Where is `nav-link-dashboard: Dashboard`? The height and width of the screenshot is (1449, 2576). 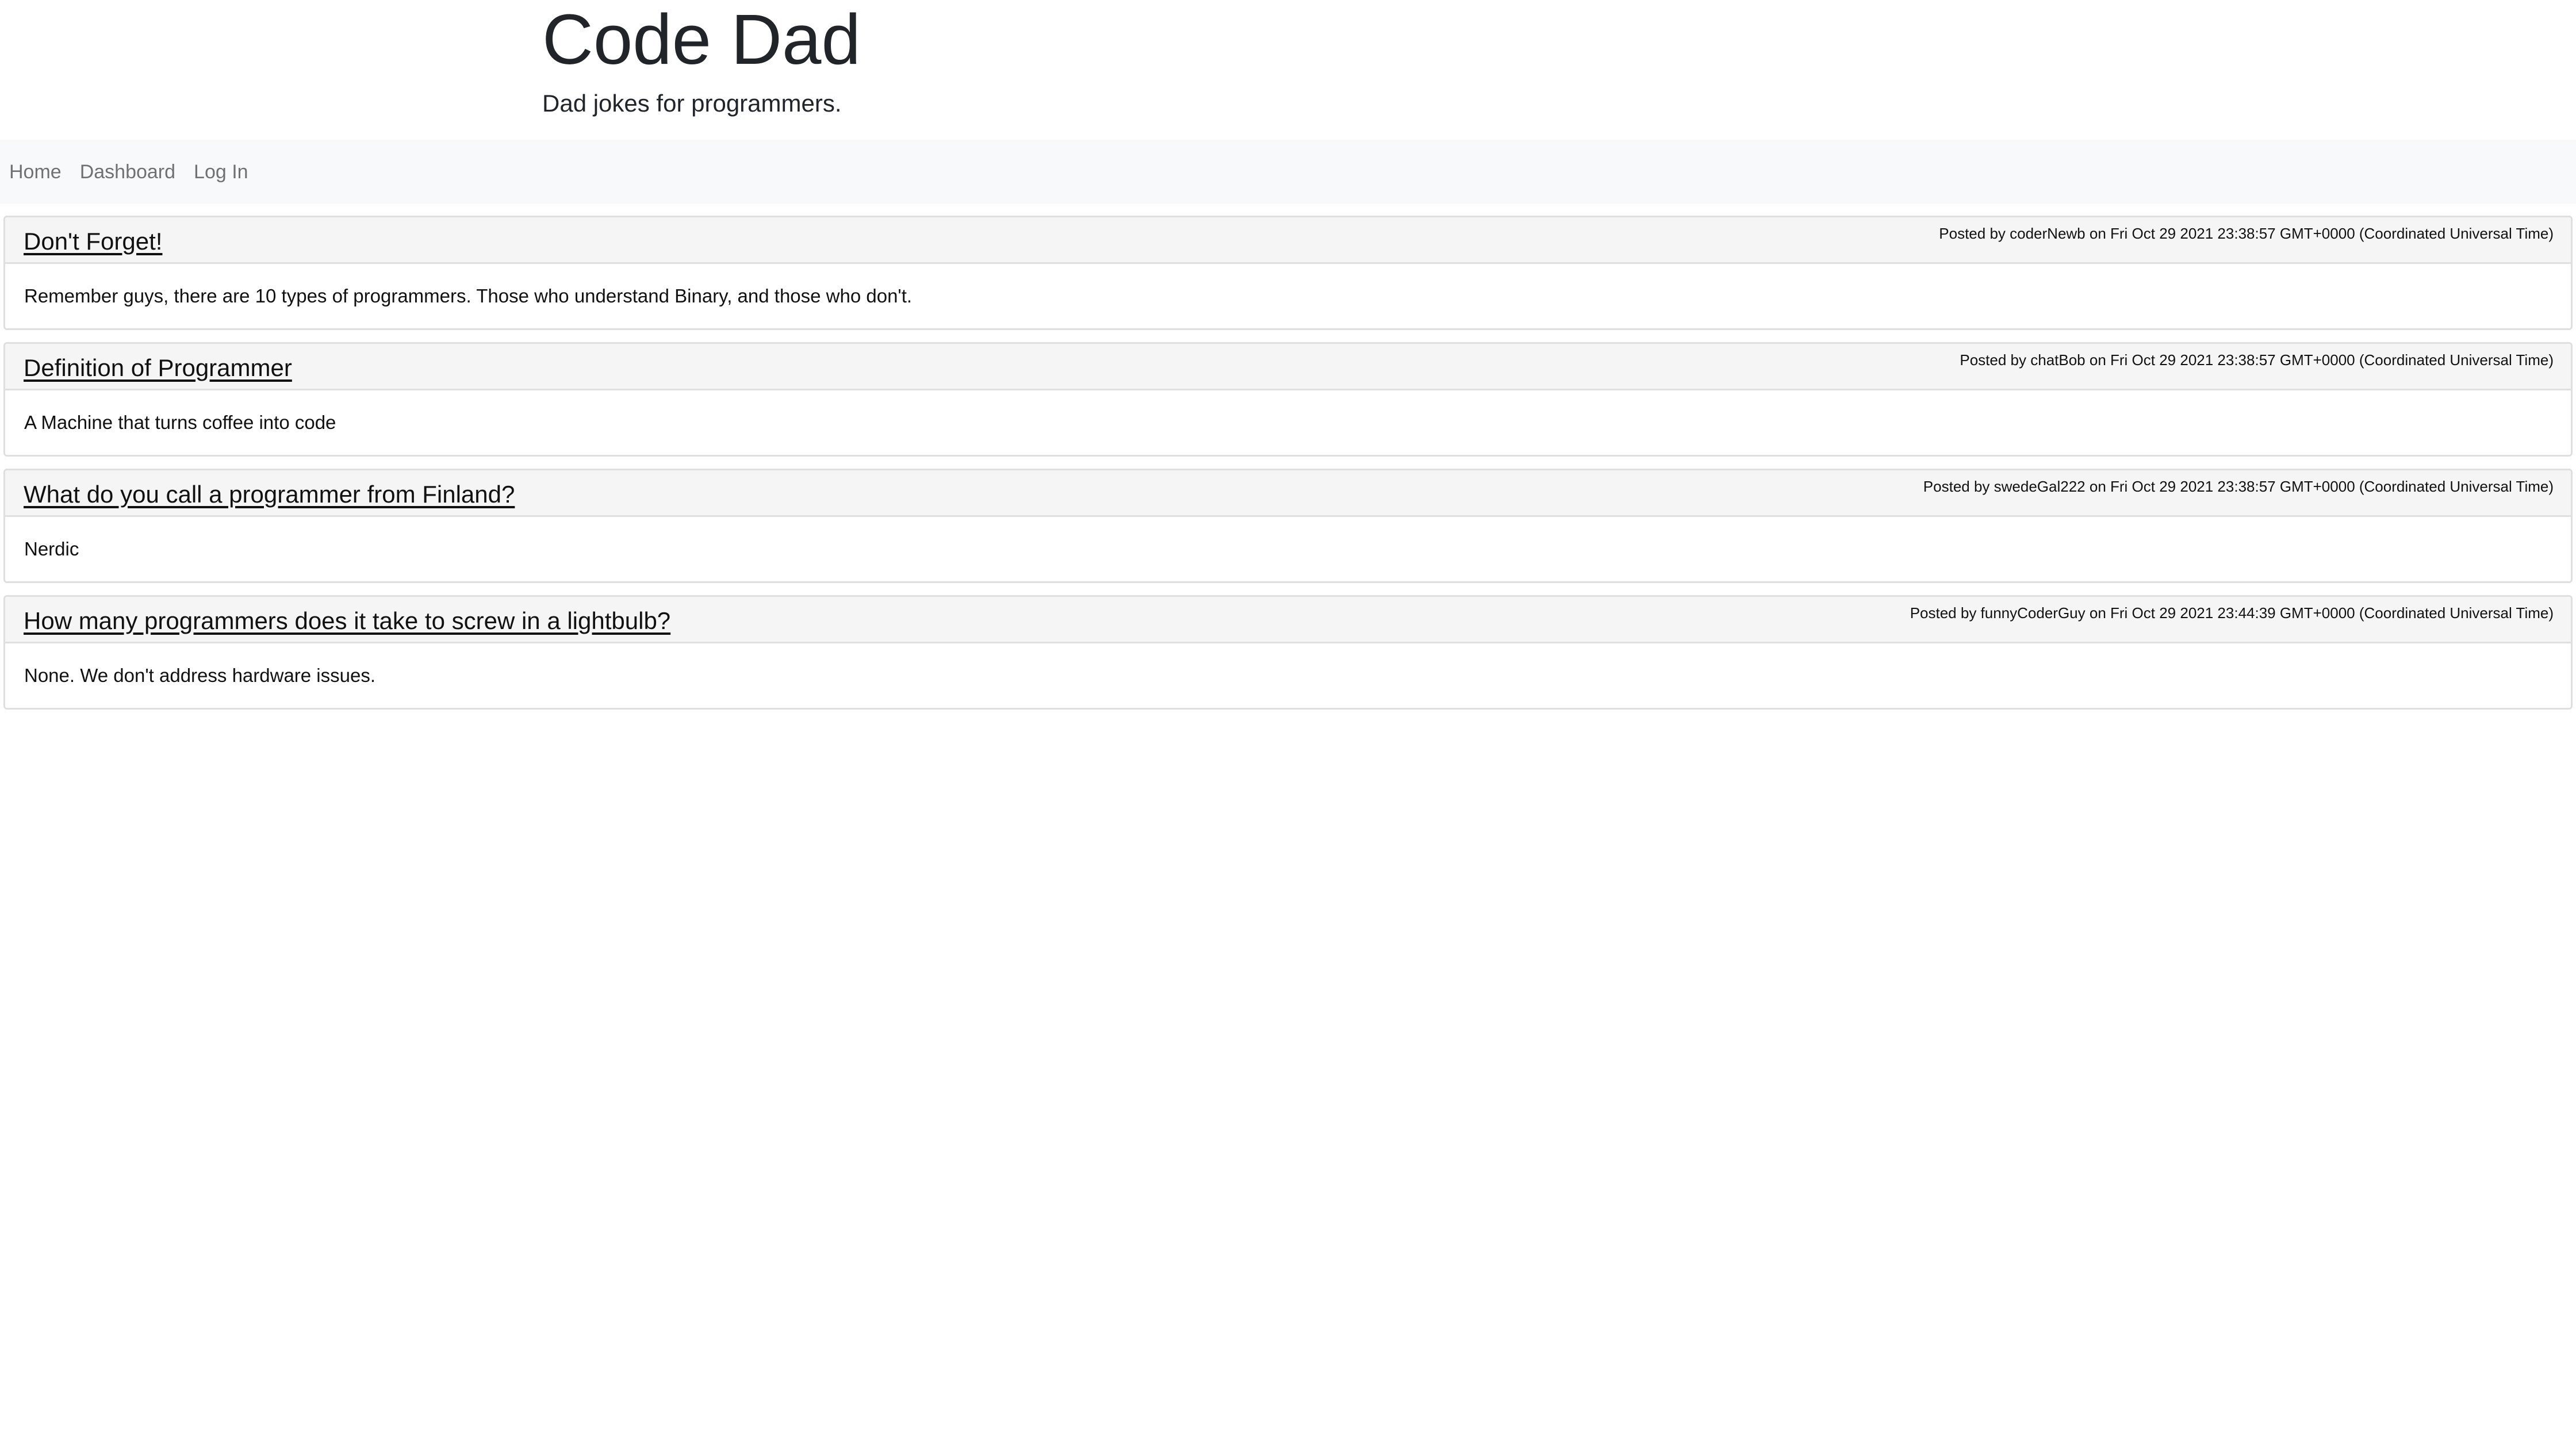
nav-link-dashboard: Dashboard is located at coordinates (127, 171).